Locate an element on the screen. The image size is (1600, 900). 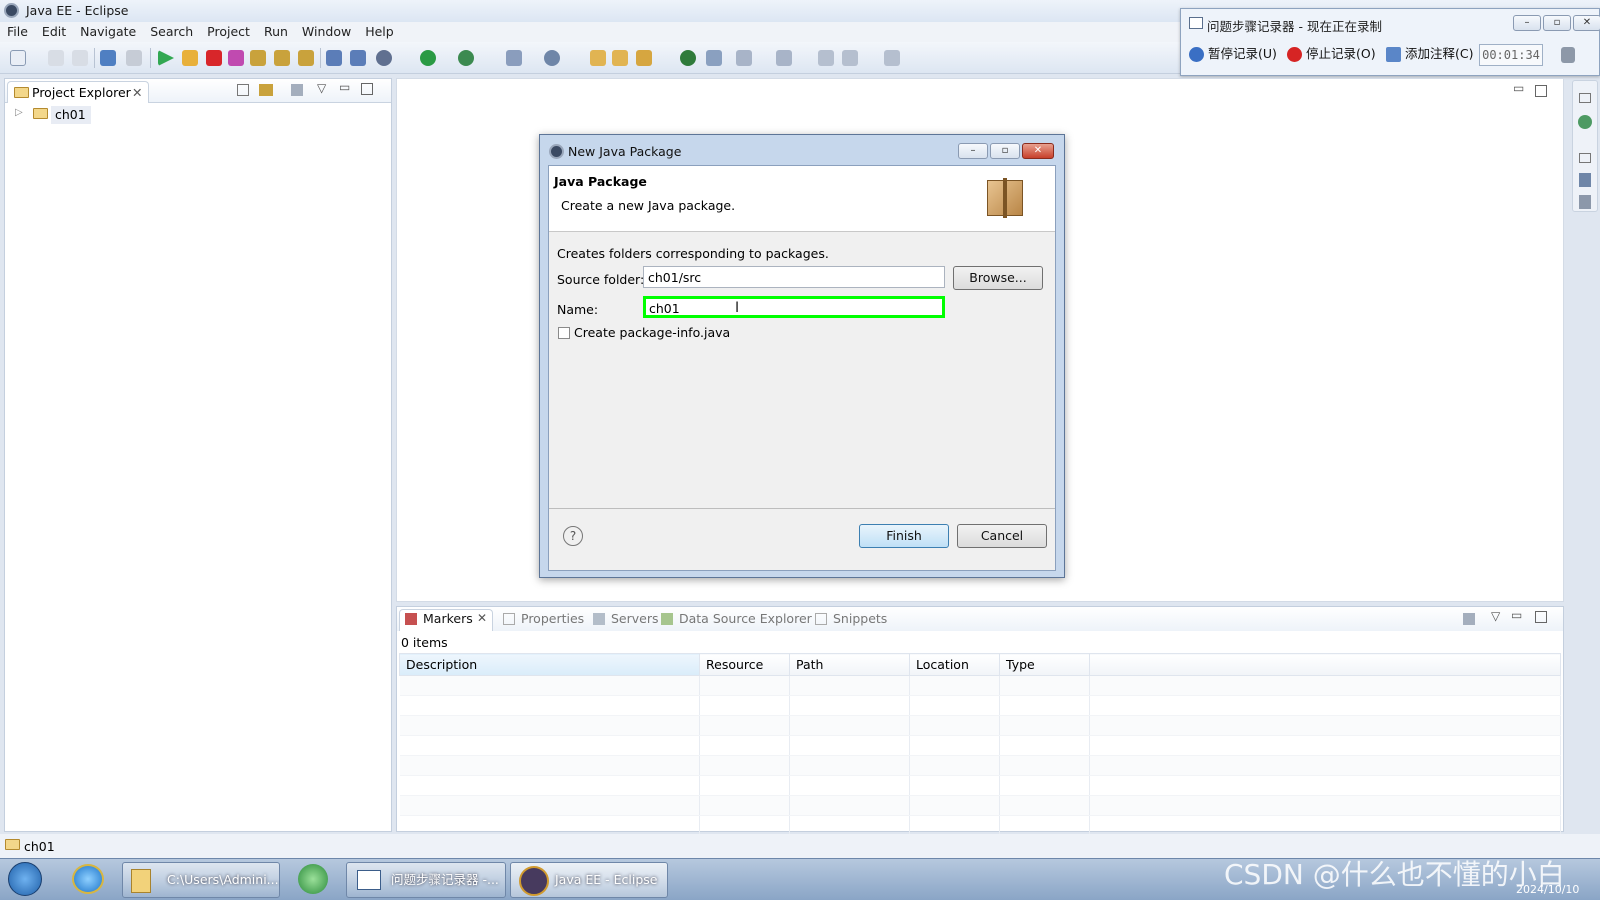
restore-icon is located at coordinates (1585, 98).